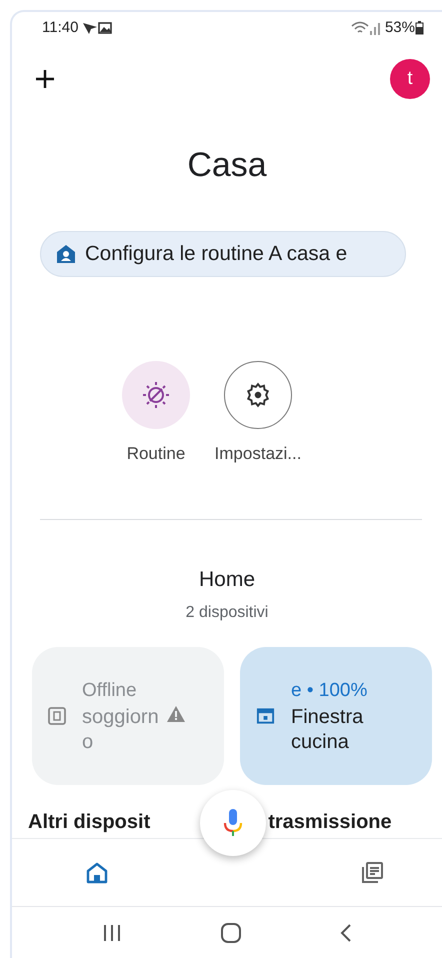  What do you see at coordinates (110, 690) in the screenshot?
I see `device-status: Offline` at bounding box center [110, 690].